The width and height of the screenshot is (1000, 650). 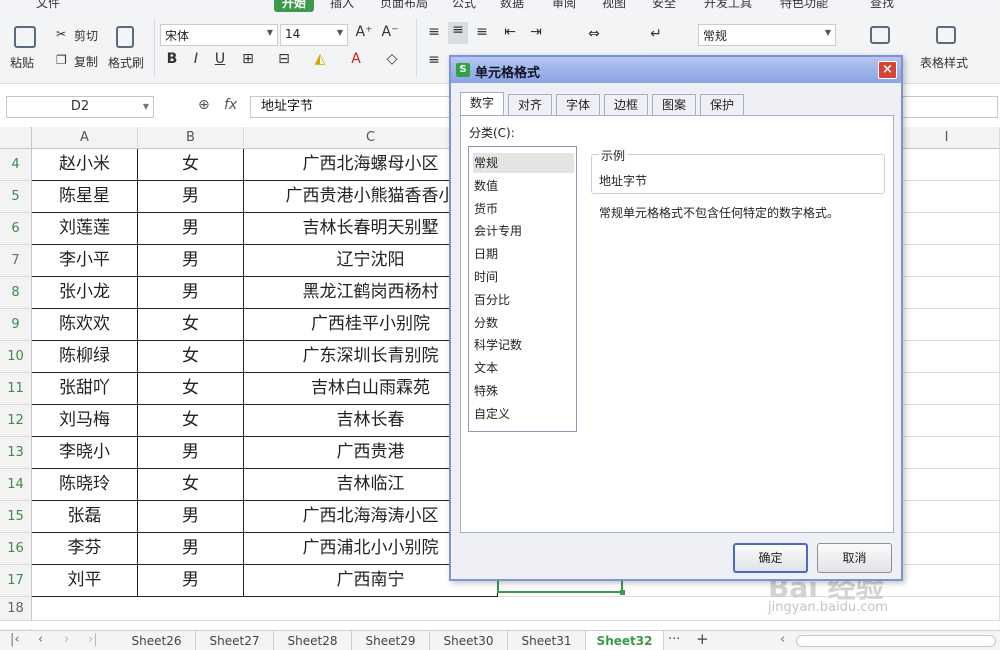 What do you see at coordinates (85, 197) in the screenshot?
I see `table-cell: 陈星星` at bounding box center [85, 197].